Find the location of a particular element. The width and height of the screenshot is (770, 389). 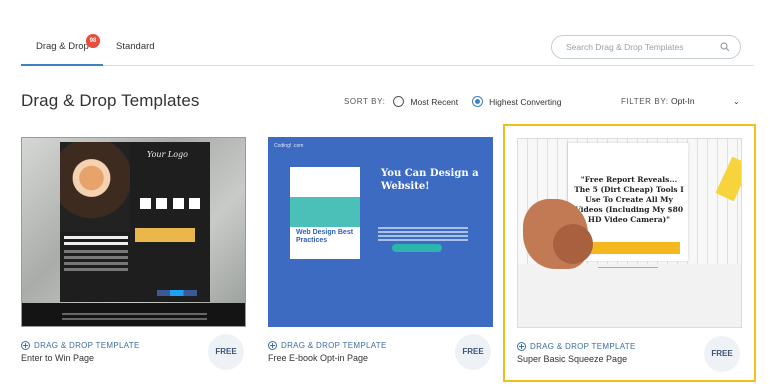

filter-dropdown: FILTER BY: Opt-In ⌄ is located at coordinates (680, 101).